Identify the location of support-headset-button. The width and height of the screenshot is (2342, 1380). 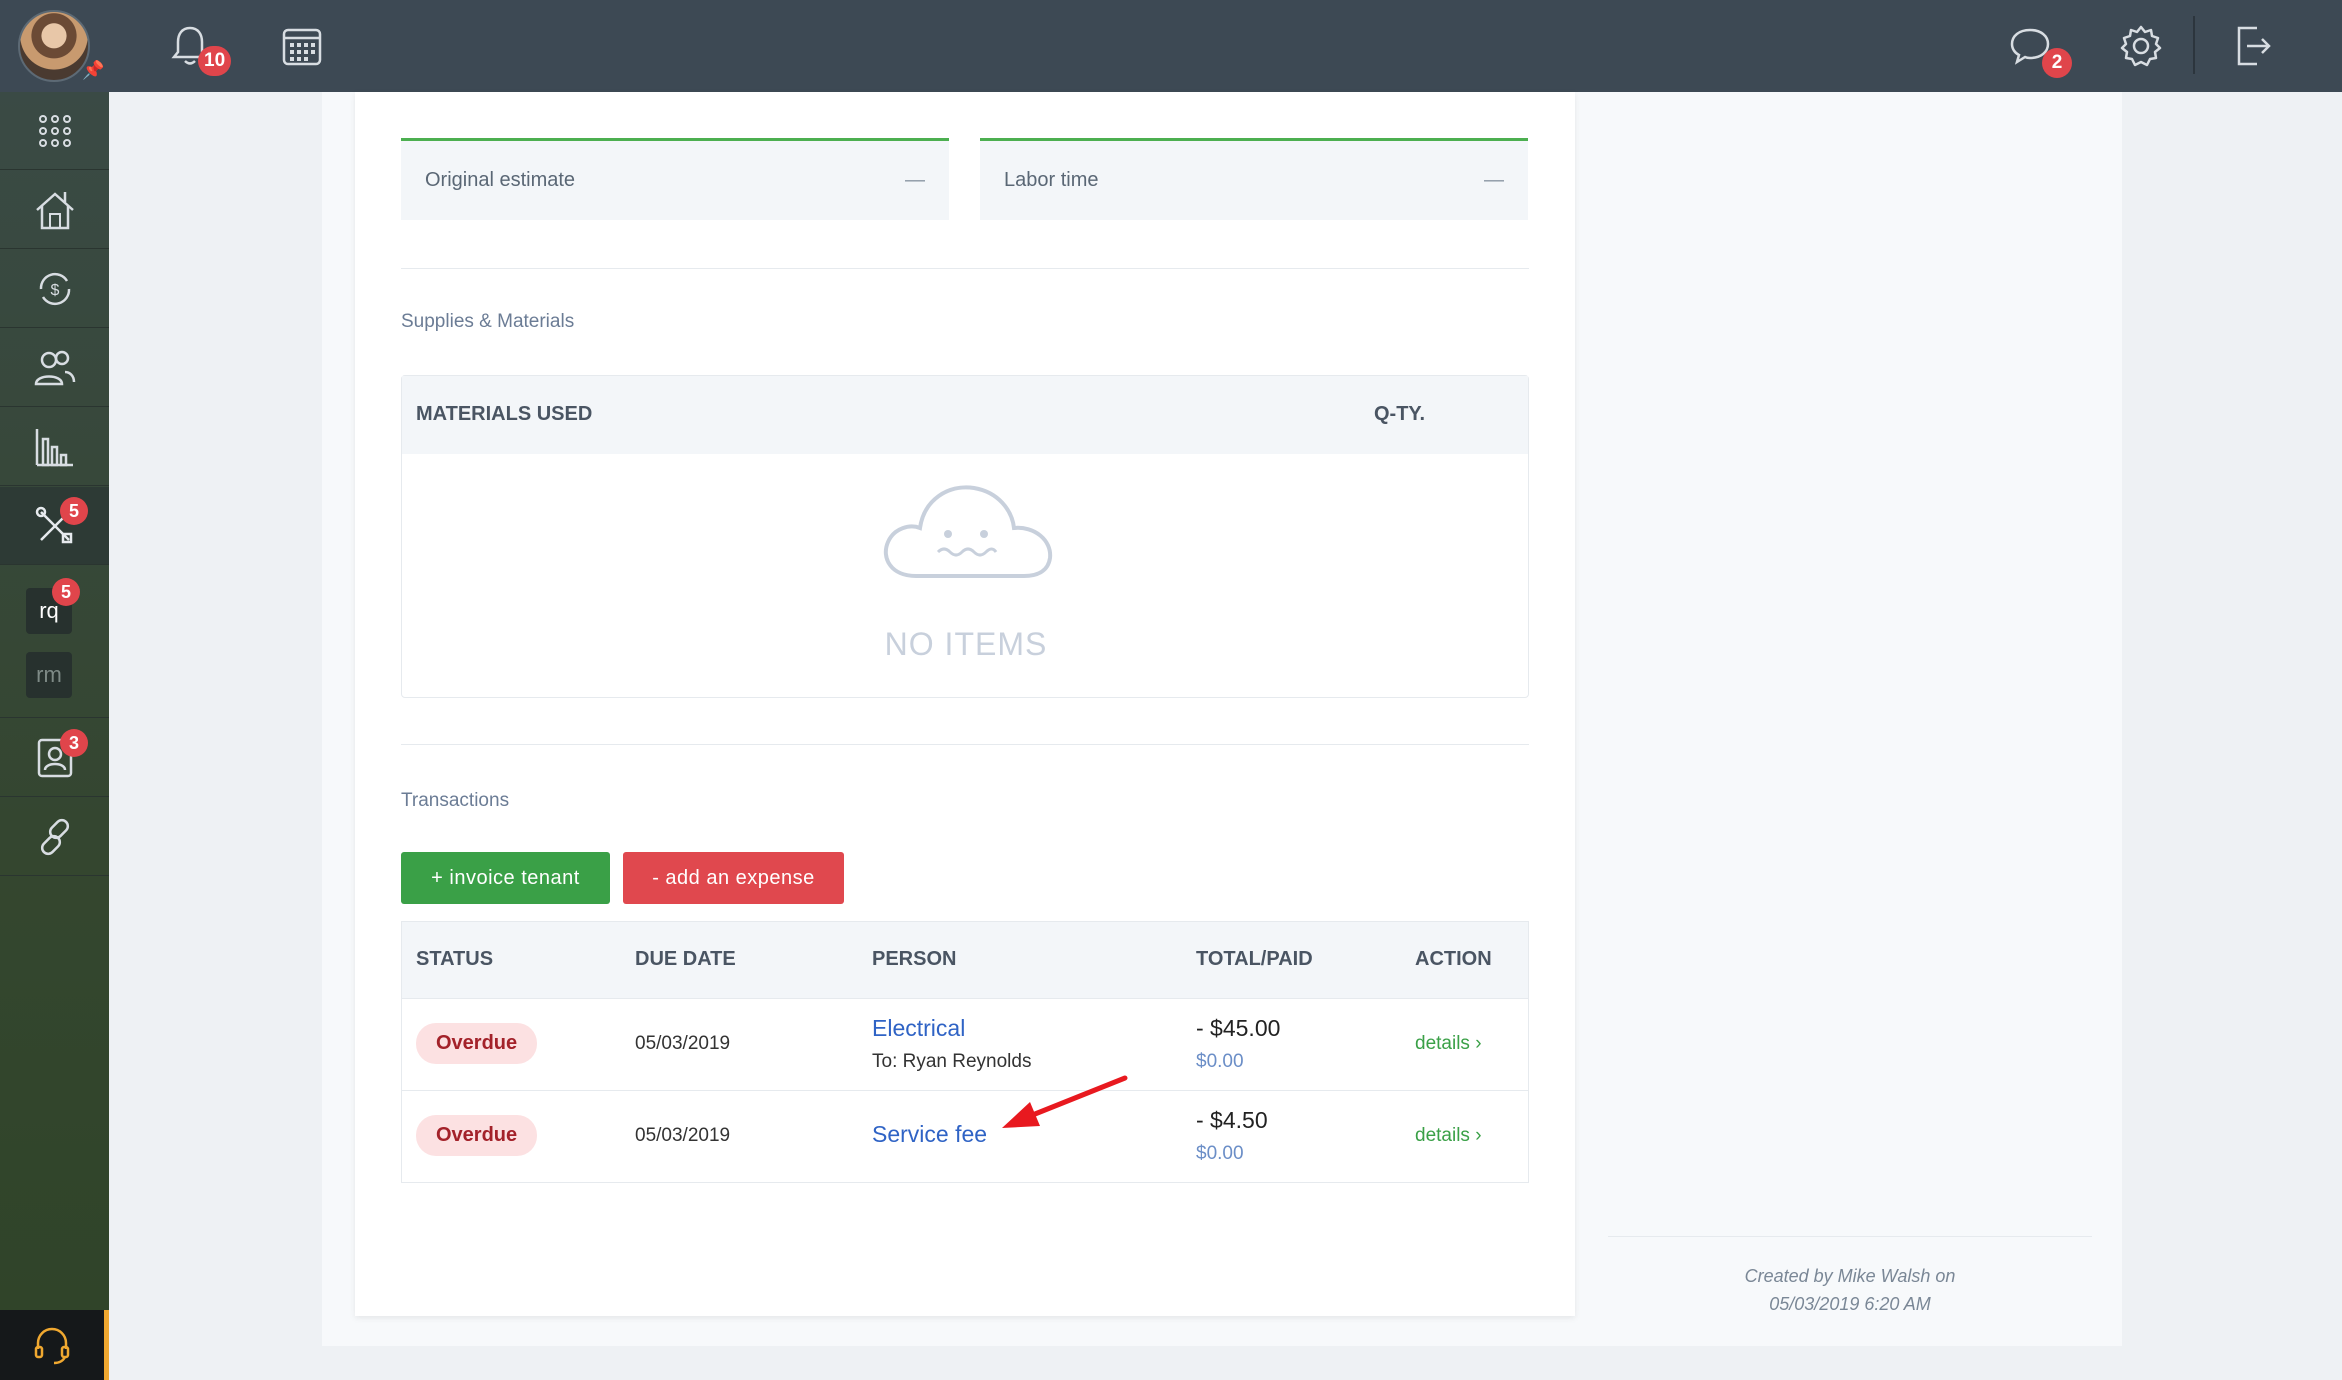
(54, 1345).